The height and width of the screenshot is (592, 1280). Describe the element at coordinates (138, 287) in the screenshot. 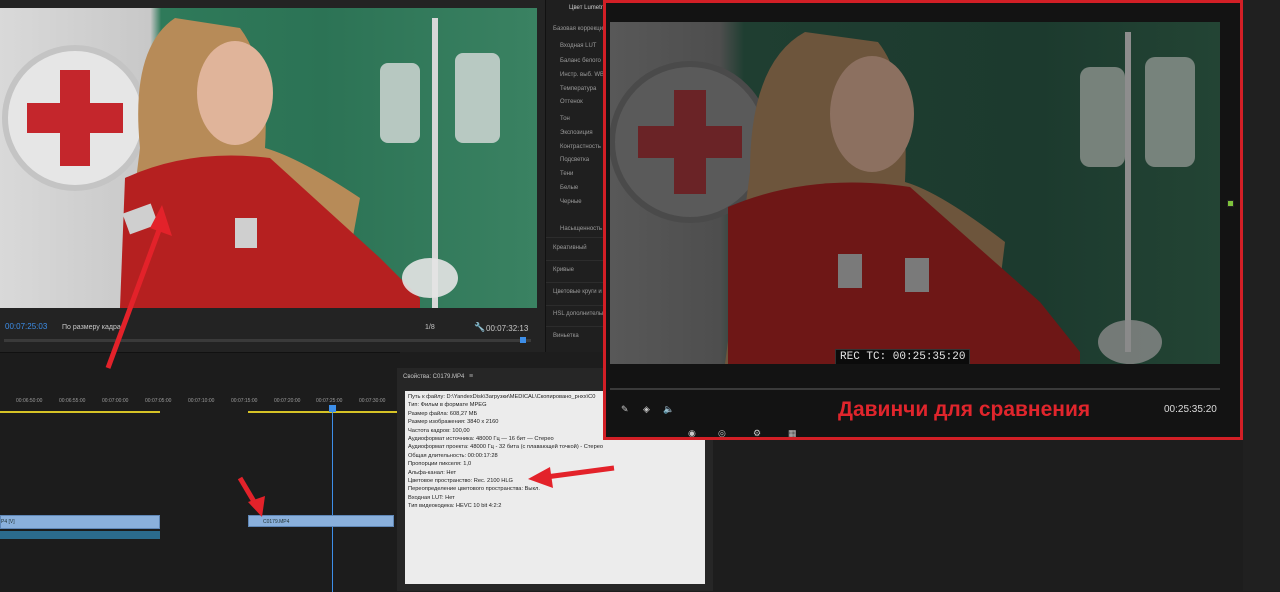

I see `arrow-to-program-frame` at that location.